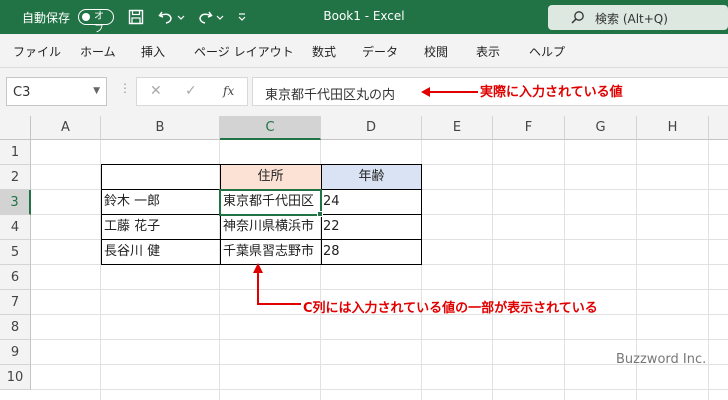  Describe the element at coordinates (160, 128) in the screenshot. I see `column-header-b: B` at that location.